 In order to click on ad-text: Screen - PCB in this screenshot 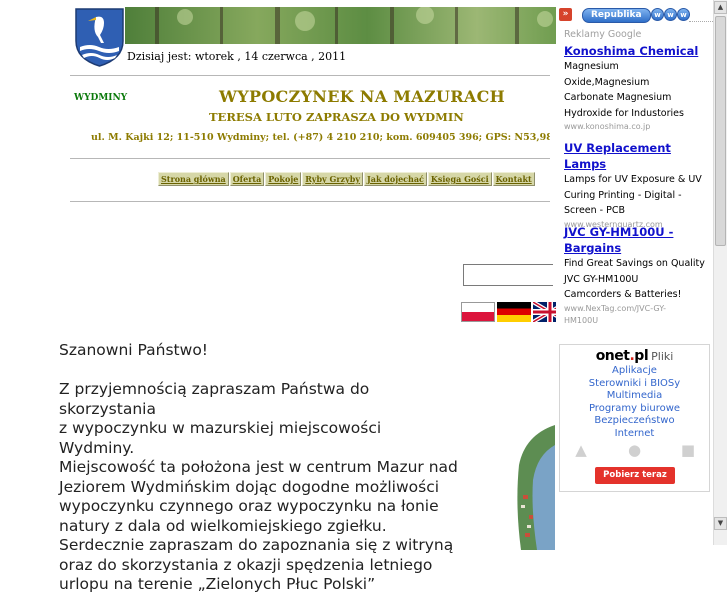, I will do `click(595, 210)`.